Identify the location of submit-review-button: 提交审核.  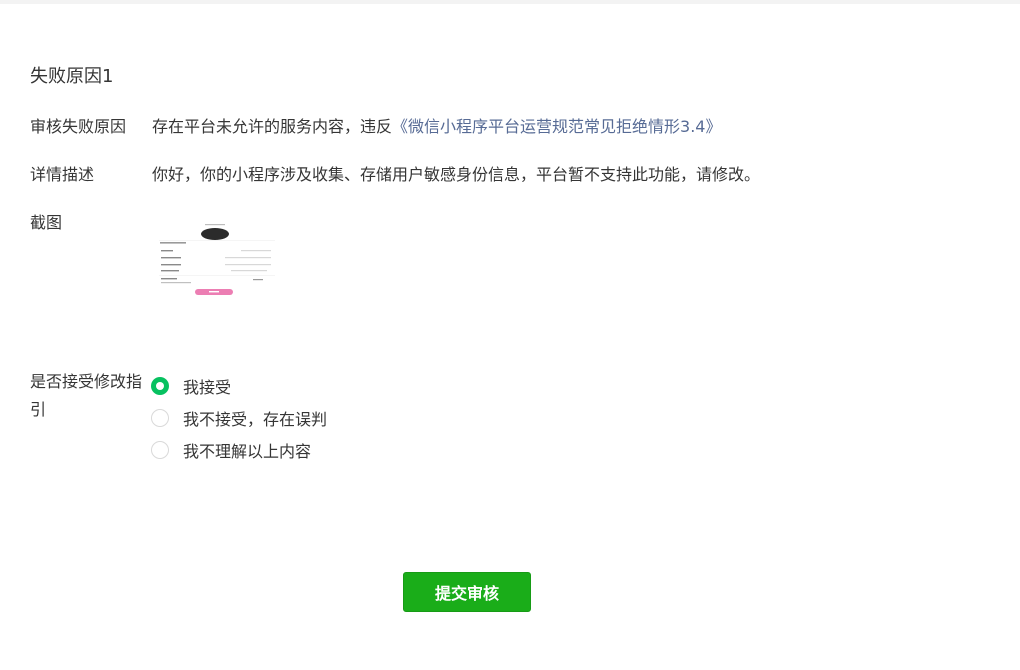
(467, 592).